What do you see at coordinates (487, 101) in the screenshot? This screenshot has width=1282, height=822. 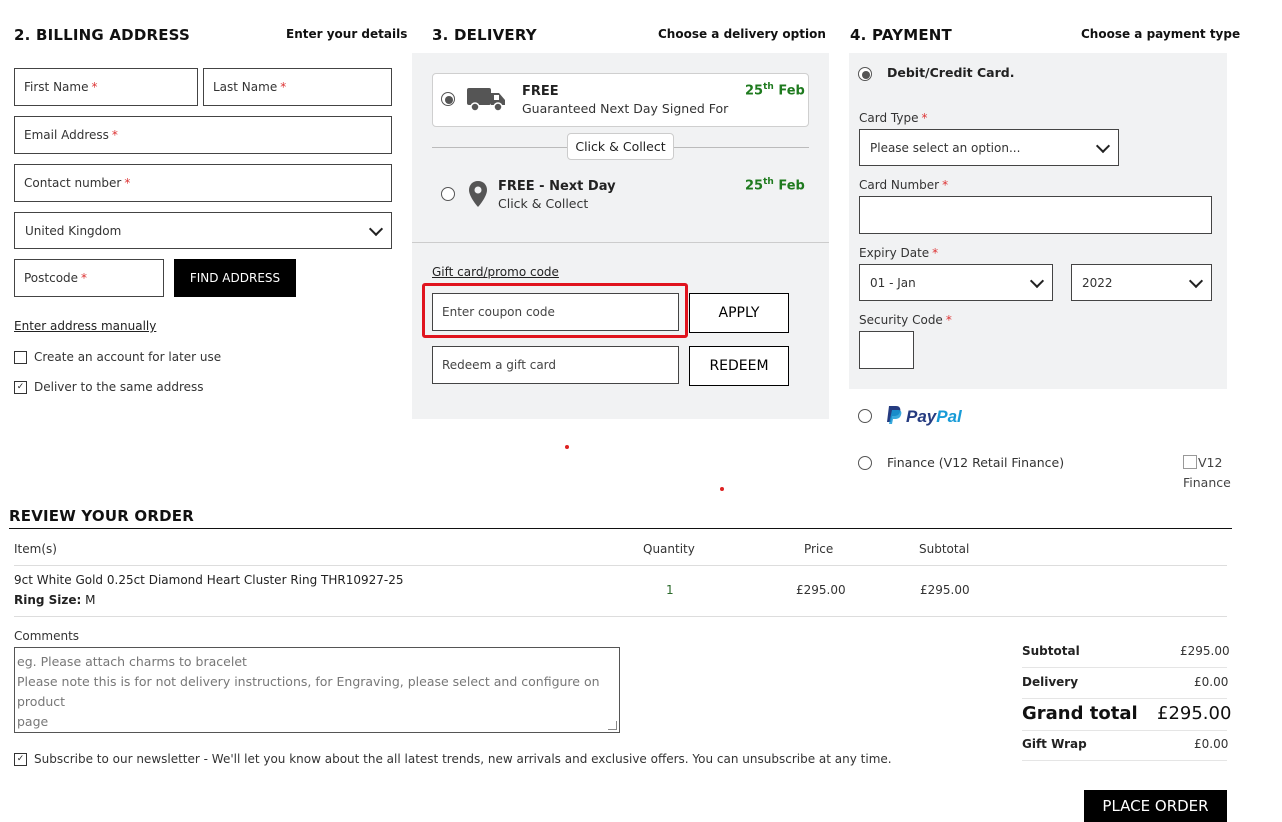 I see `truck-icon` at bounding box center [487, 101].